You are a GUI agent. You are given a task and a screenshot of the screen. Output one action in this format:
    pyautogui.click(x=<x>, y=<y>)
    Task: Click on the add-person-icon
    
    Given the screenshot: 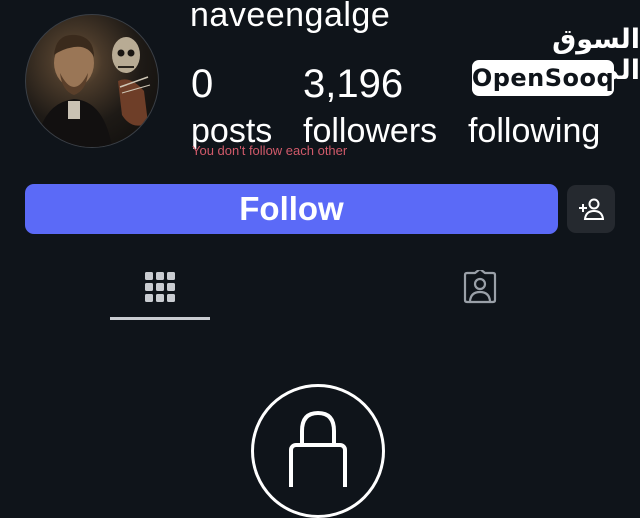 What is the action you would take?
    pyautogui.click(x=591, y=209)
    